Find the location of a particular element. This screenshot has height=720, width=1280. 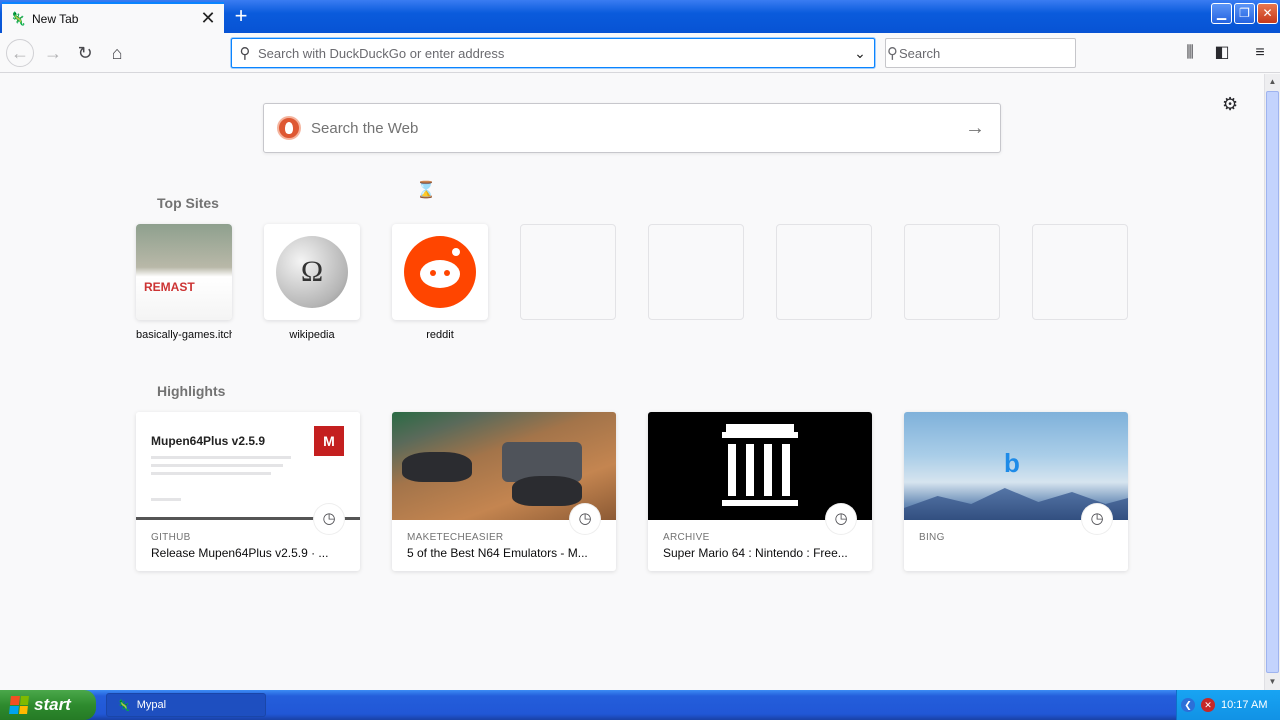

address-input is located at coordinates (552, 53).